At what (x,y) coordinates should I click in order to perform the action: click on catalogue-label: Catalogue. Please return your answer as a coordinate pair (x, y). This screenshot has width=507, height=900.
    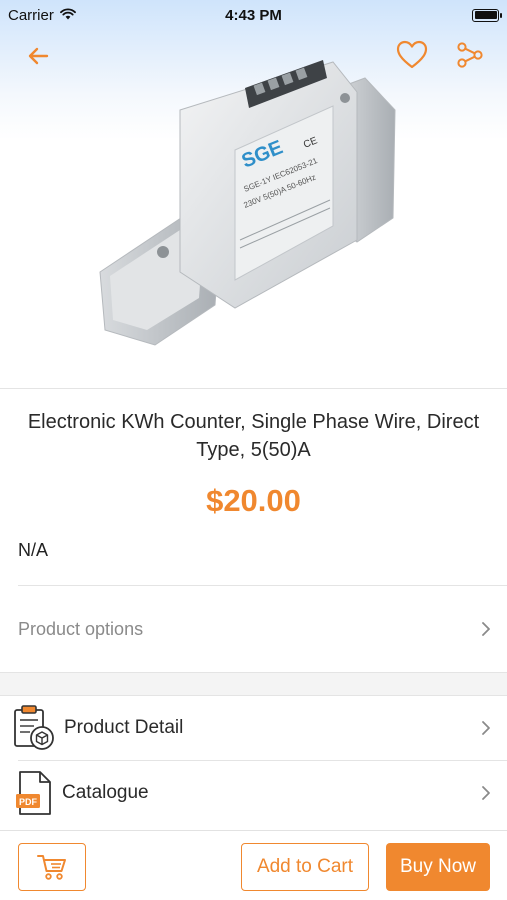
    Looking at the image, I should click on (105, 792).